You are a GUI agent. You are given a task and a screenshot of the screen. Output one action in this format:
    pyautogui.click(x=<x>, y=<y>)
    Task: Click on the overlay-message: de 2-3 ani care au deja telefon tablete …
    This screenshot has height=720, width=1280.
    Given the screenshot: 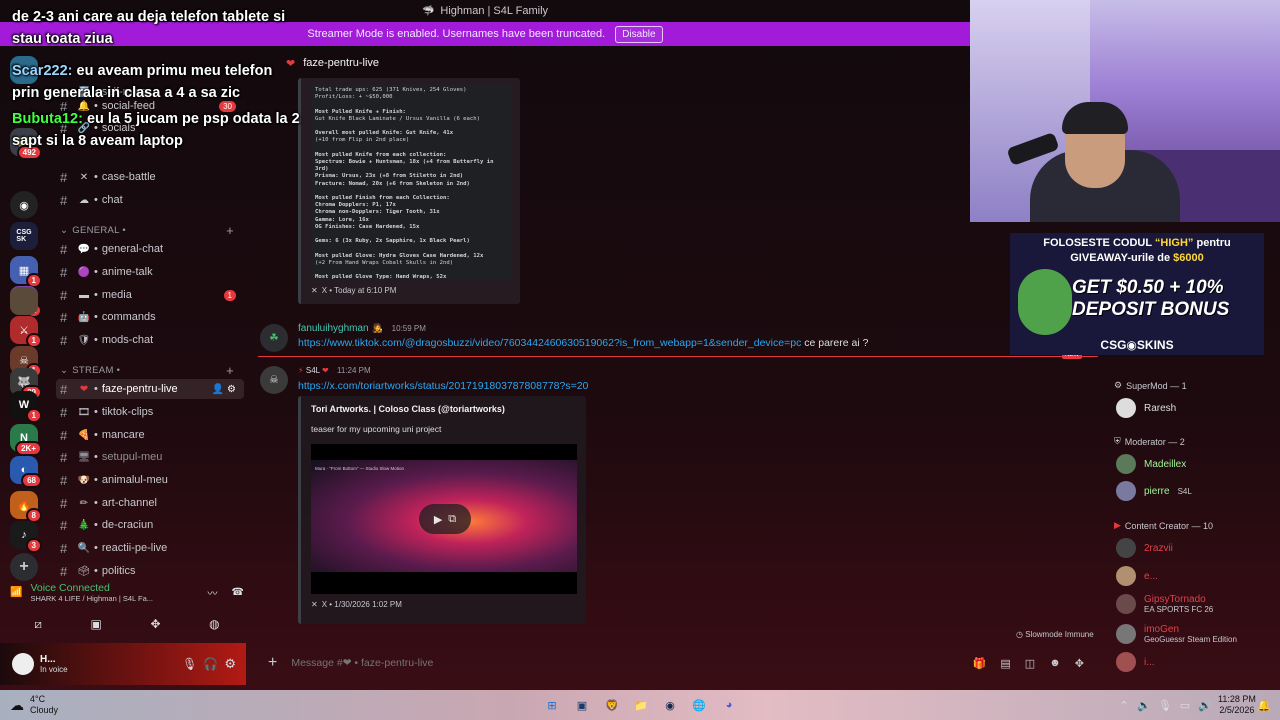 What is the action you would take?
    pyautogui.click(x=149, y=28)
    